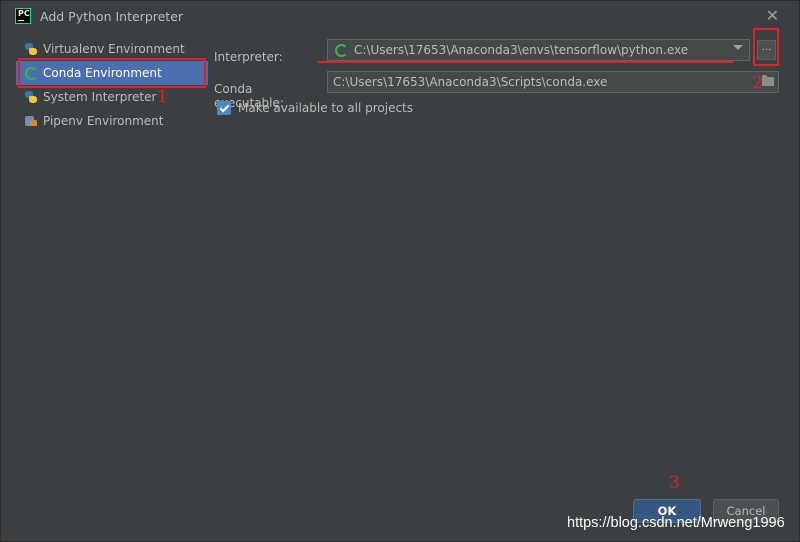  Describe the element at coordinates (31, 121) in the screenshot. I see `pipenv-icon` at that location.